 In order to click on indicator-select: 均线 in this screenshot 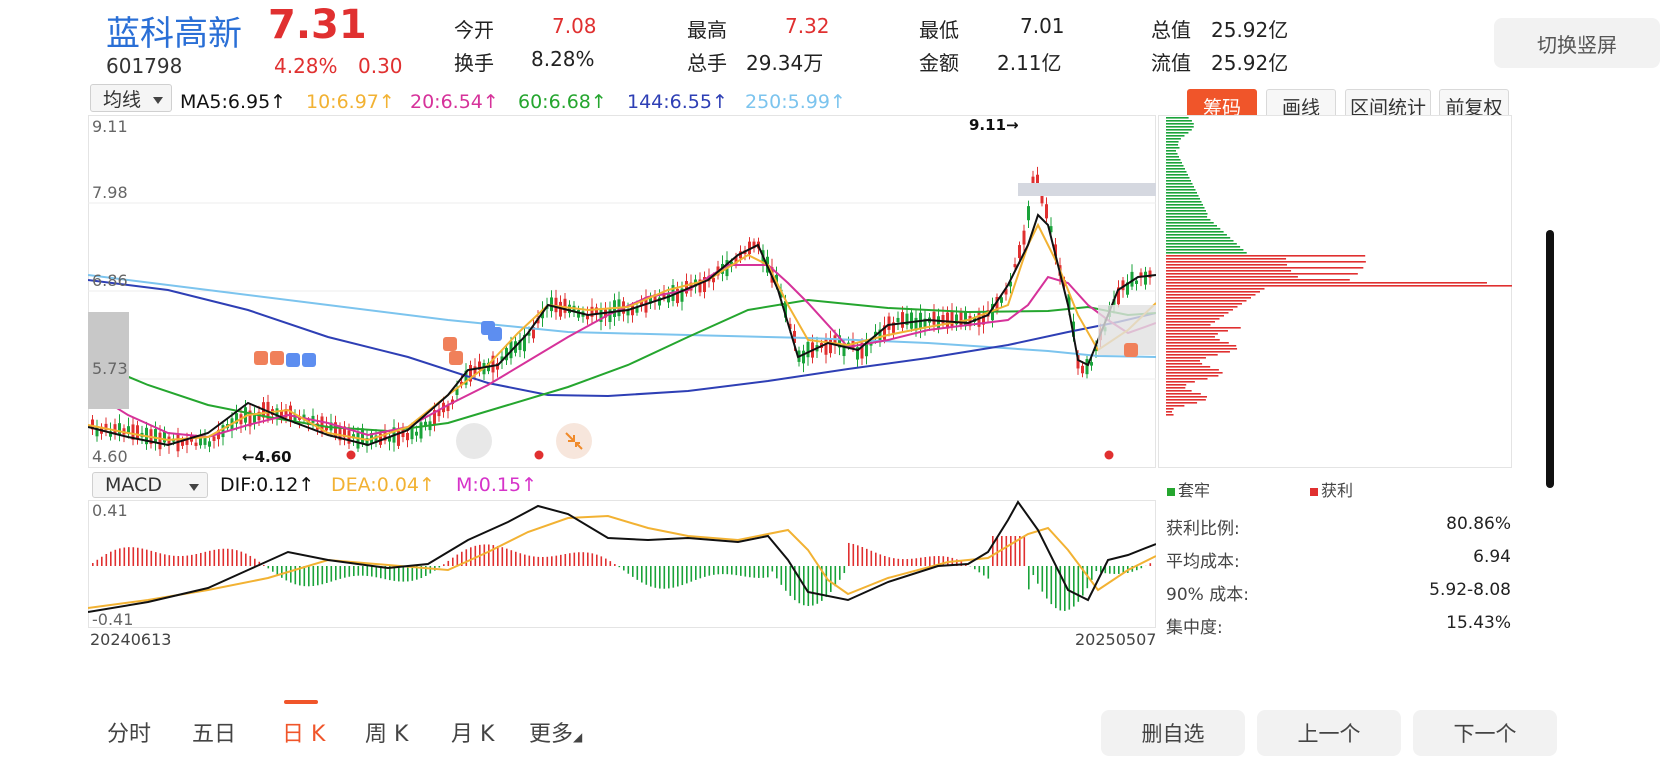, I will do `click(131, 98)`.